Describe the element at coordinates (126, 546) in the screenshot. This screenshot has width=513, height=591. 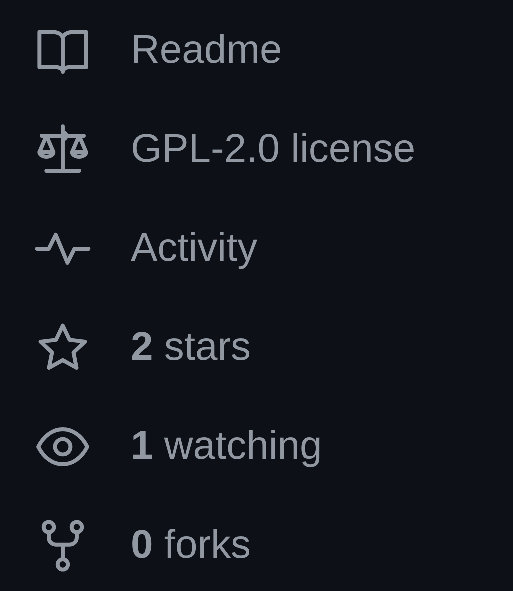
I see `sidebar-link: 0 forks` at that location.